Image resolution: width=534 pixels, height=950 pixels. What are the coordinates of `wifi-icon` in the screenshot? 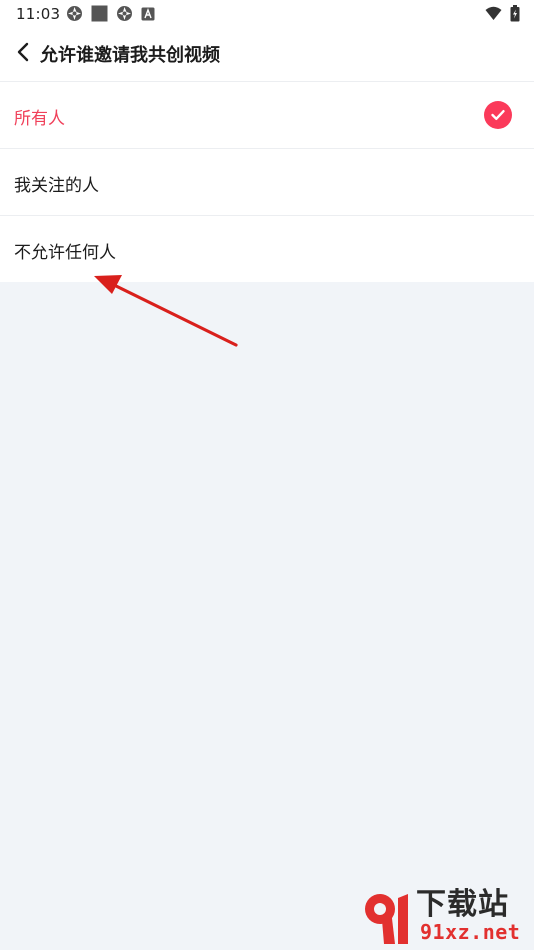 It's located at (493, 15).